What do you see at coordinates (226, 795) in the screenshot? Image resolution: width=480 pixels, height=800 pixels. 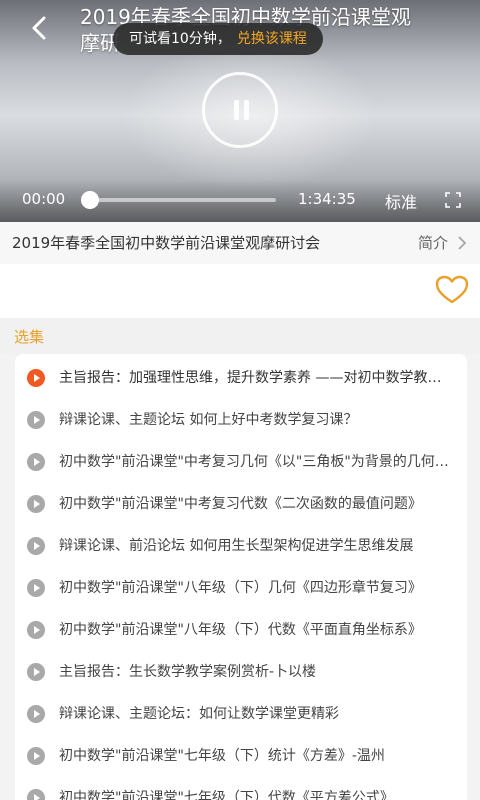 I see `episode-title: 初中数学"前沿课堂"七年级（下）代数《平方差公式》` at bounding box center [226, 795].